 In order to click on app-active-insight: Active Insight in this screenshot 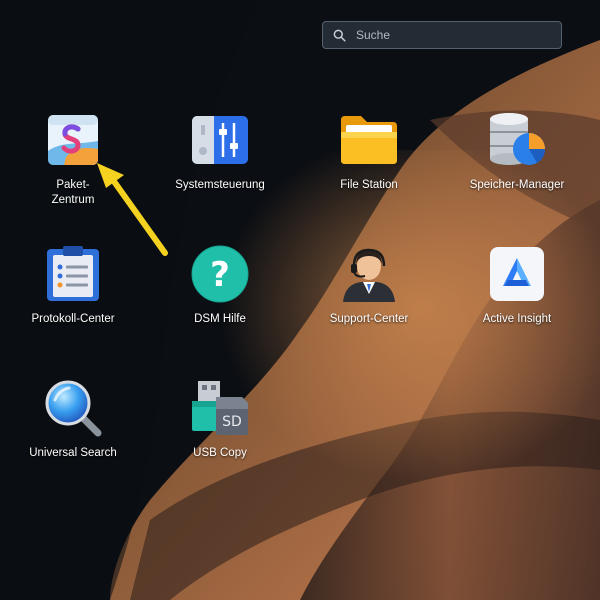, I will do `click(517, 285)`.